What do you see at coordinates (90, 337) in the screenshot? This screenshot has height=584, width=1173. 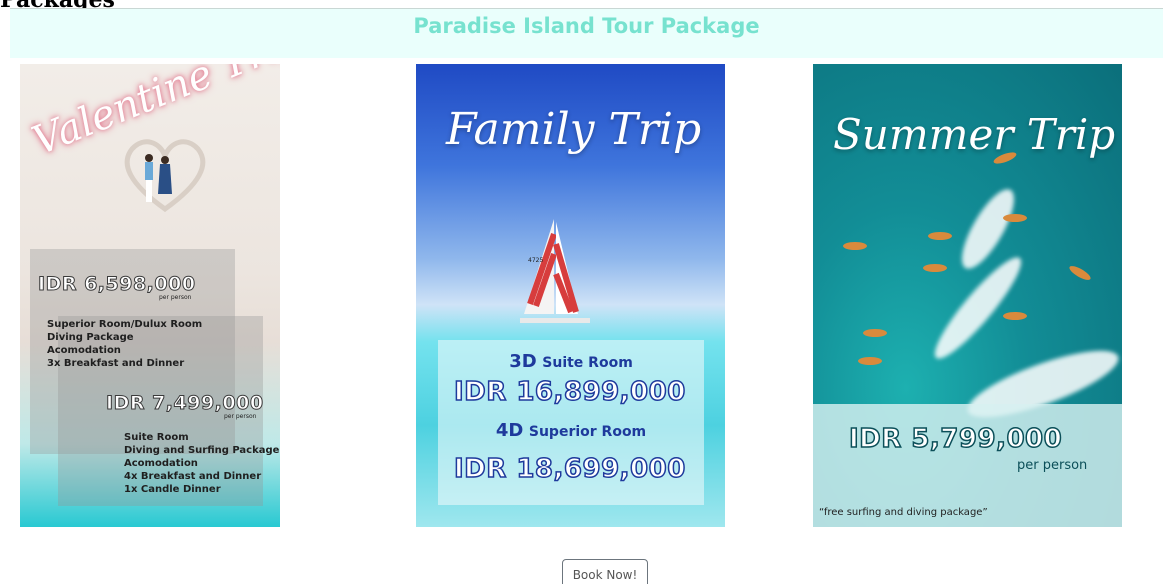 I see `offer-1-item: Diving Package` at bounding box center [90, 337].